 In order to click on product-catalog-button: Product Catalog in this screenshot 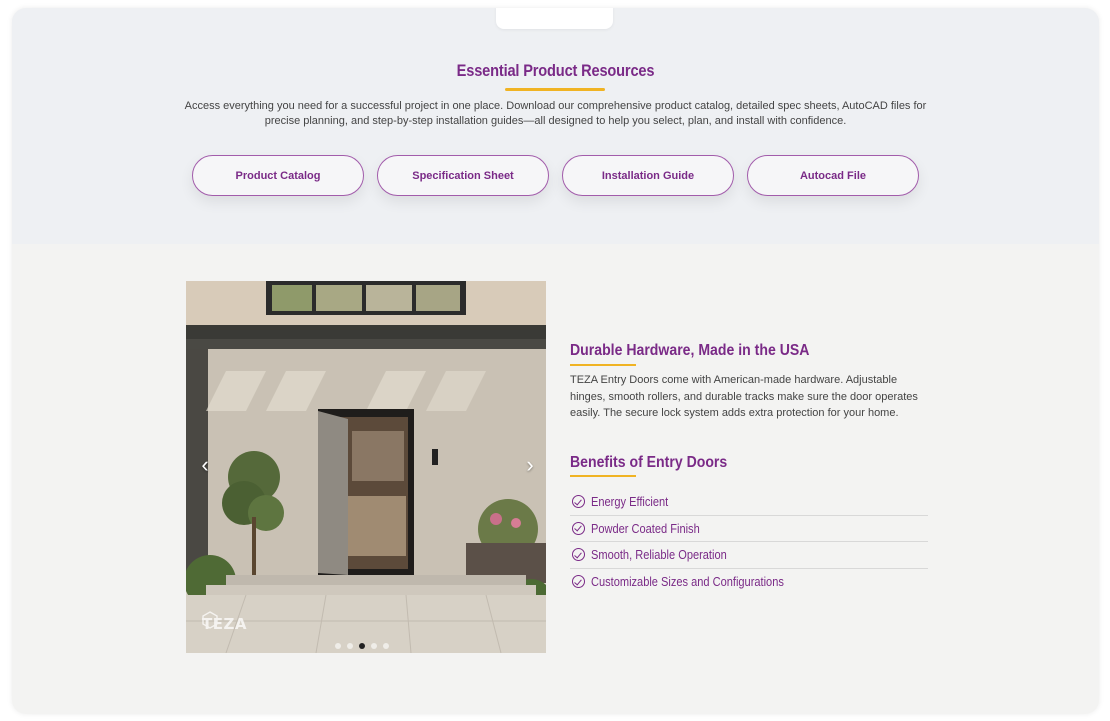, I will do `click(278, 175)`.